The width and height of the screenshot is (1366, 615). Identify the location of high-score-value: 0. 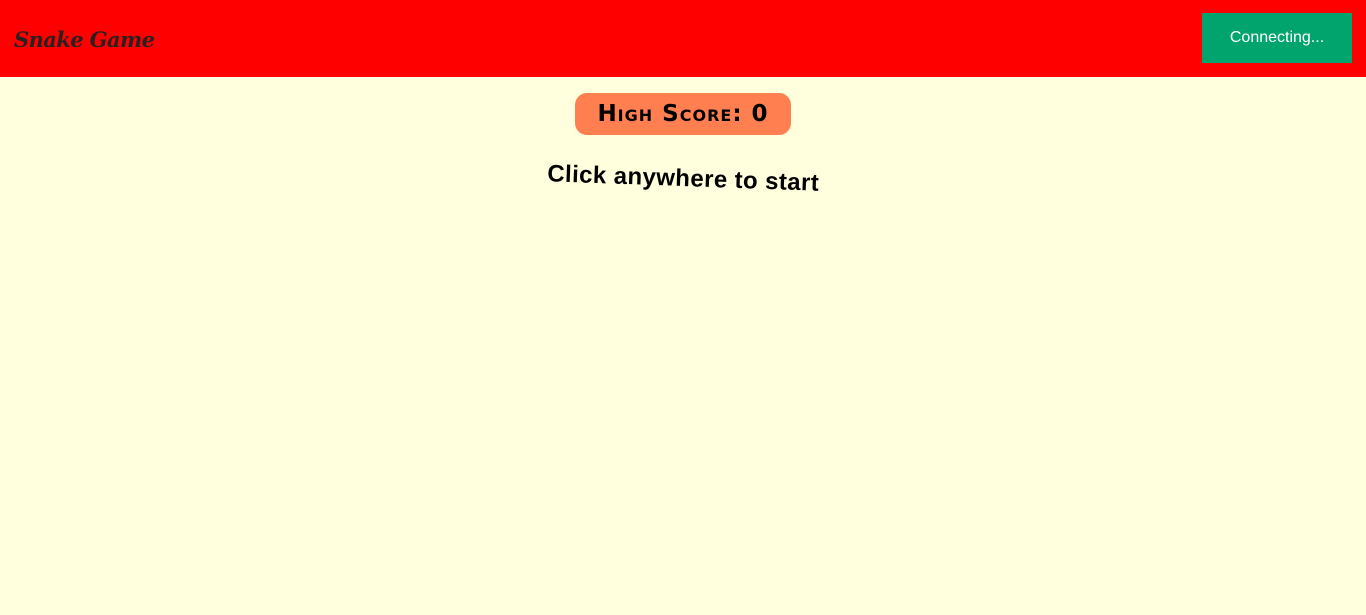
(760, 114).